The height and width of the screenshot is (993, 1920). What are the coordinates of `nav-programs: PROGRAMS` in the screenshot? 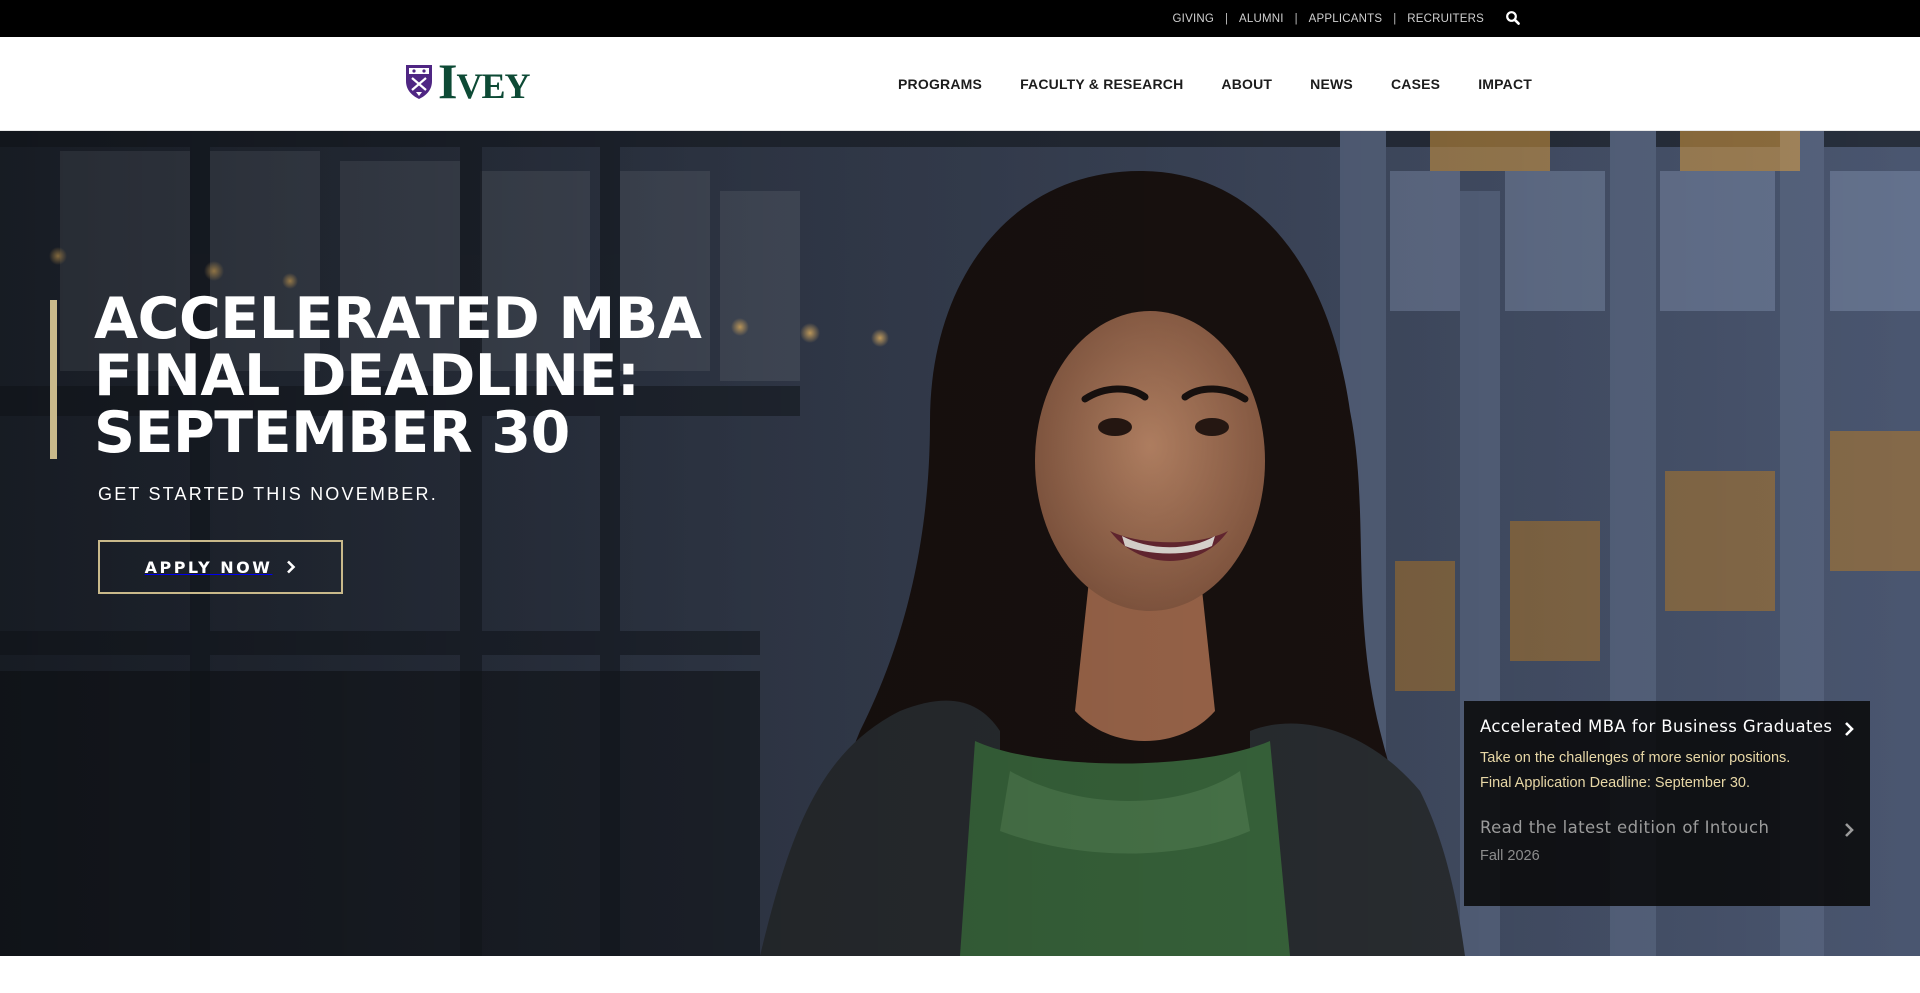 It's located at (940, 84).